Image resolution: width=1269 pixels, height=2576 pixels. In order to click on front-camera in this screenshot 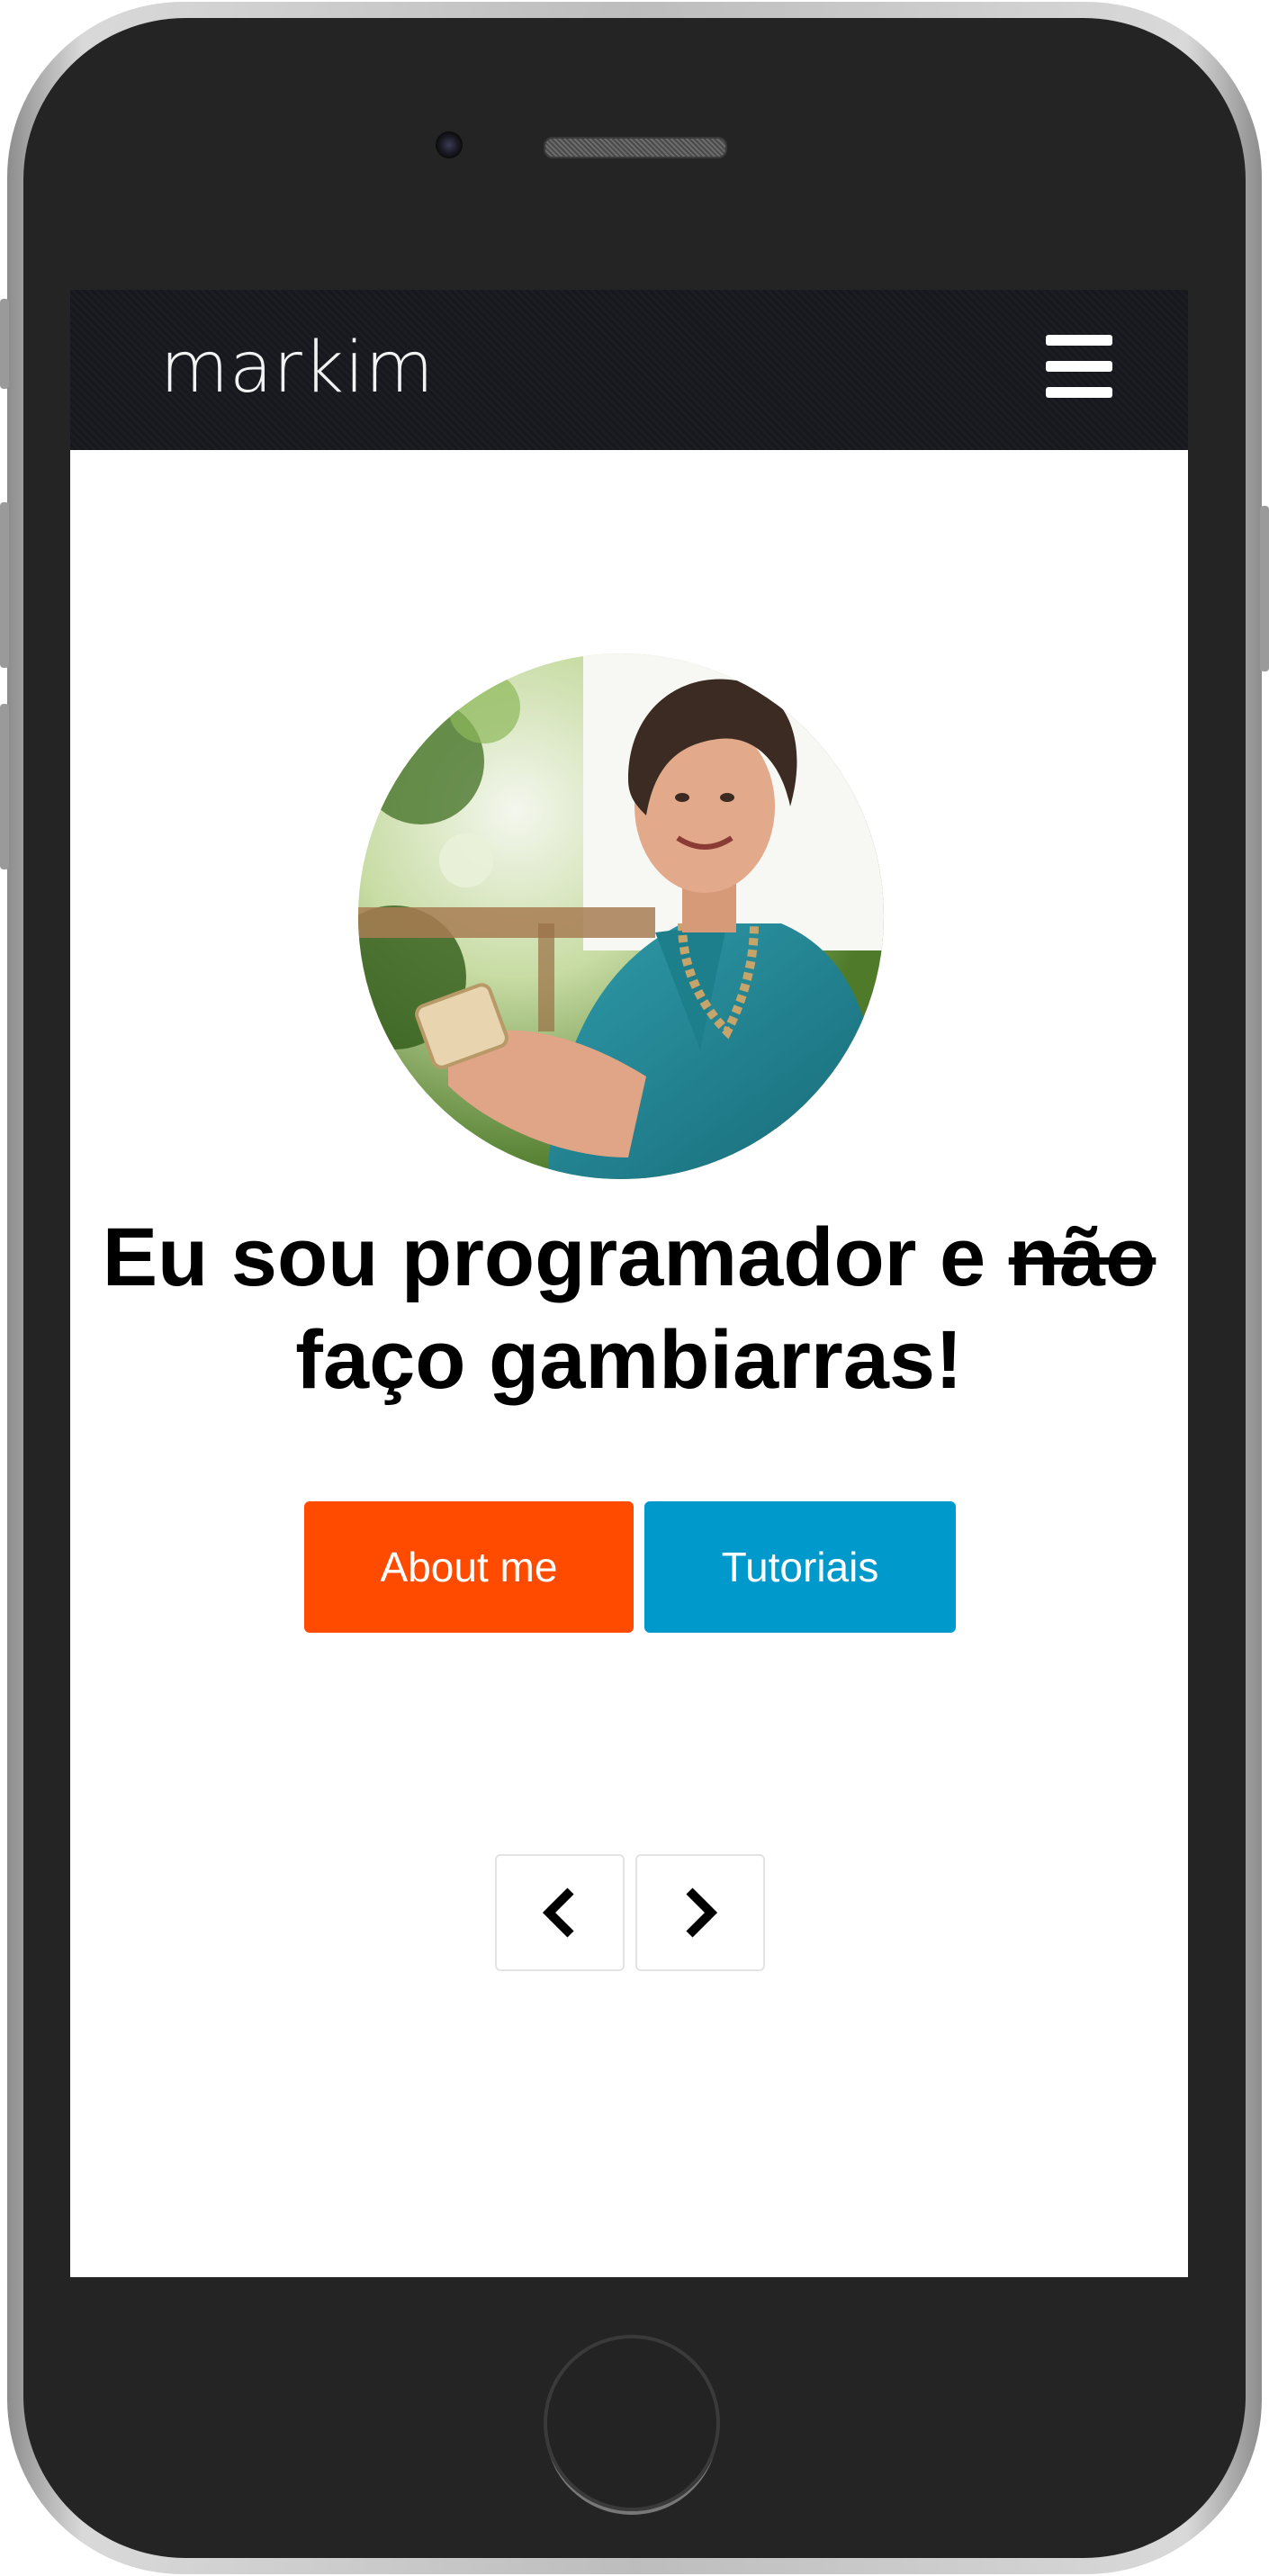, I will do `click(449, 144)`.